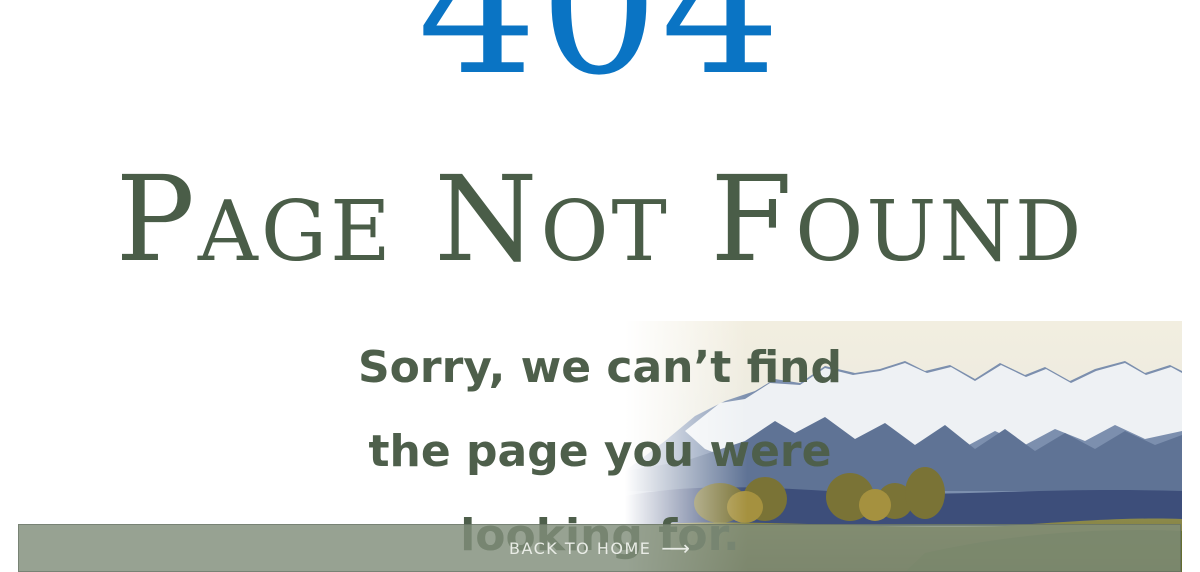  Describe the element at coordinates (676, 548) in the screenshot. I see `arrow-right-icon: ⟶` at that location.